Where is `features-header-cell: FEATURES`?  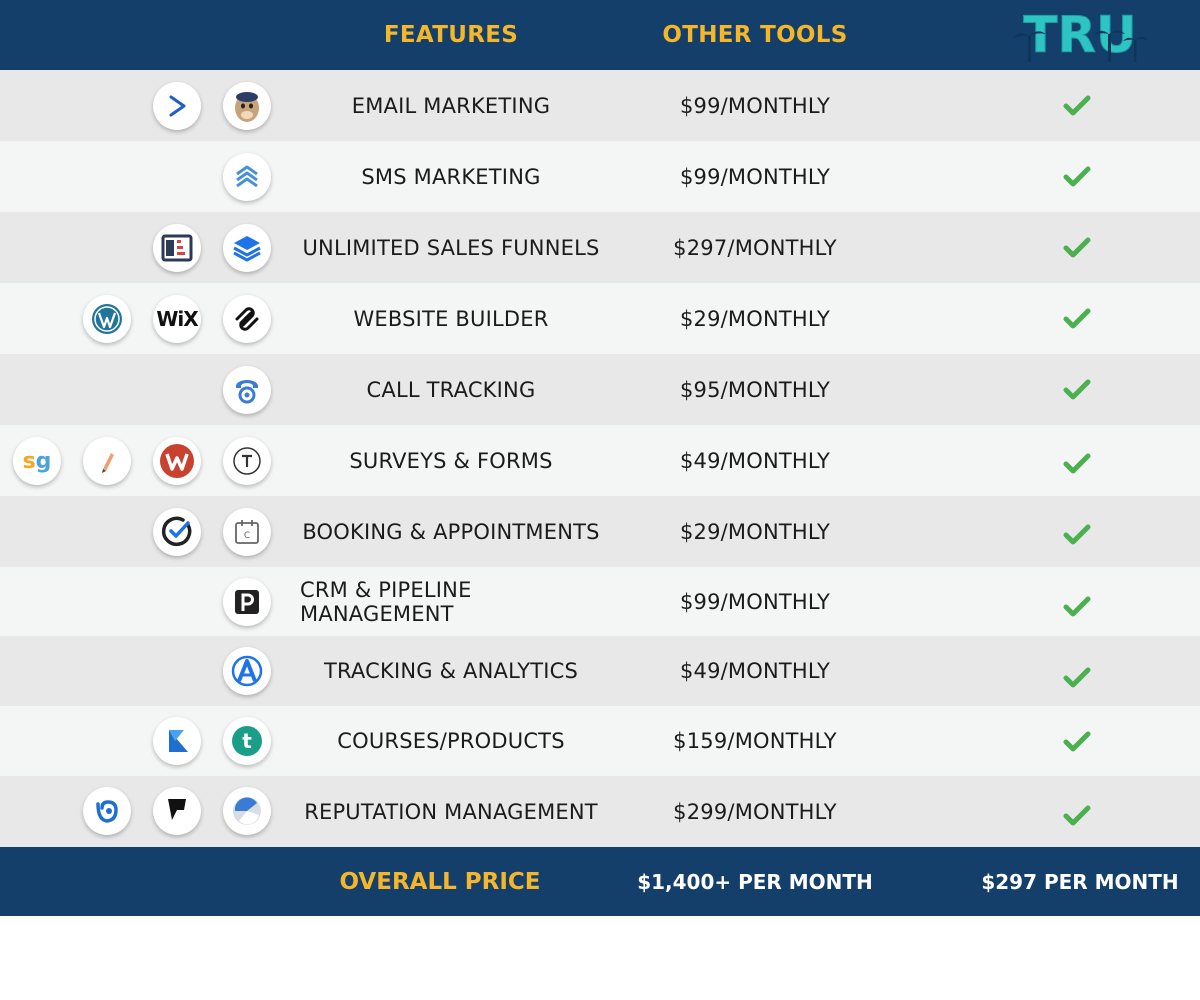 features-header-cell: FEATURES is located at coordinates (451, 35).